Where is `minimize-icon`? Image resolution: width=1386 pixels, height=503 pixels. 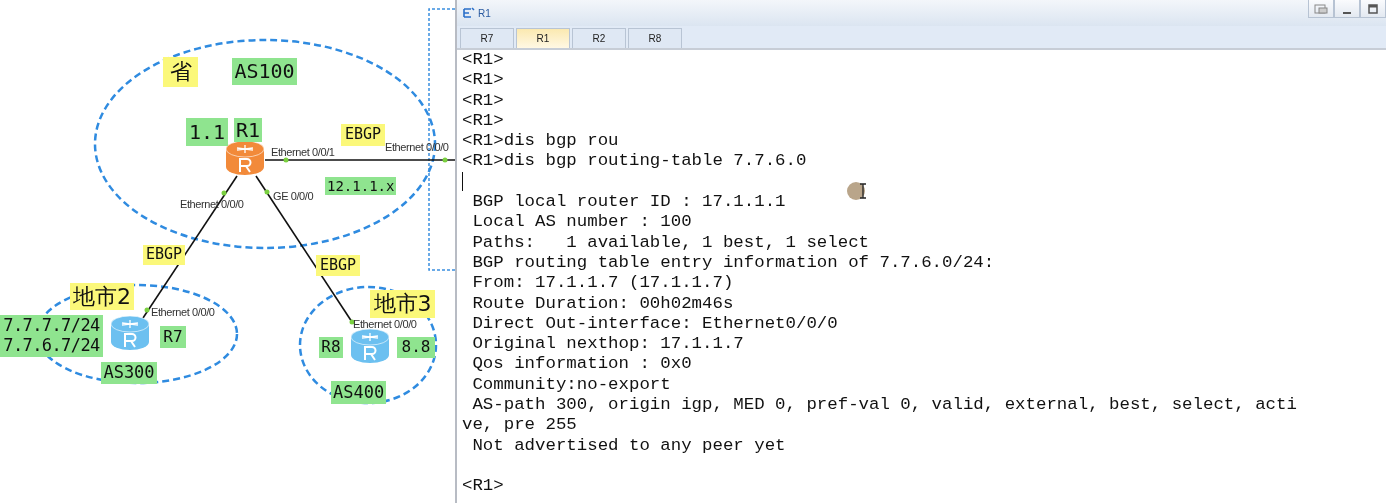
minimize-icon is located at coordinates (1347, 12).